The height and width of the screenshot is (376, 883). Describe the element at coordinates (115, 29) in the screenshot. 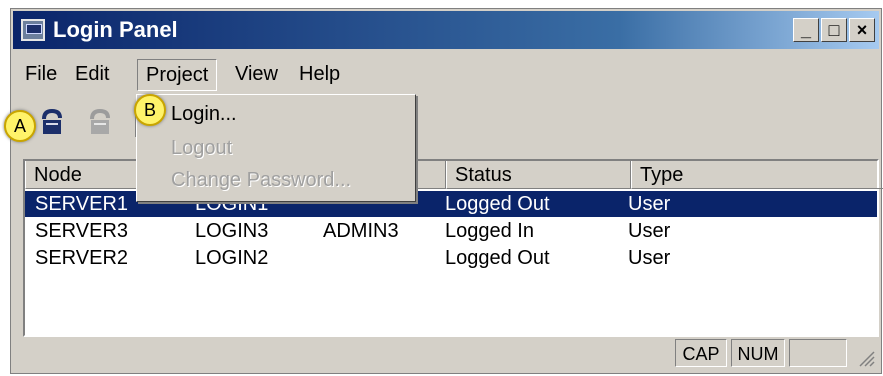

I see `window-title: Login Panel` at that location.